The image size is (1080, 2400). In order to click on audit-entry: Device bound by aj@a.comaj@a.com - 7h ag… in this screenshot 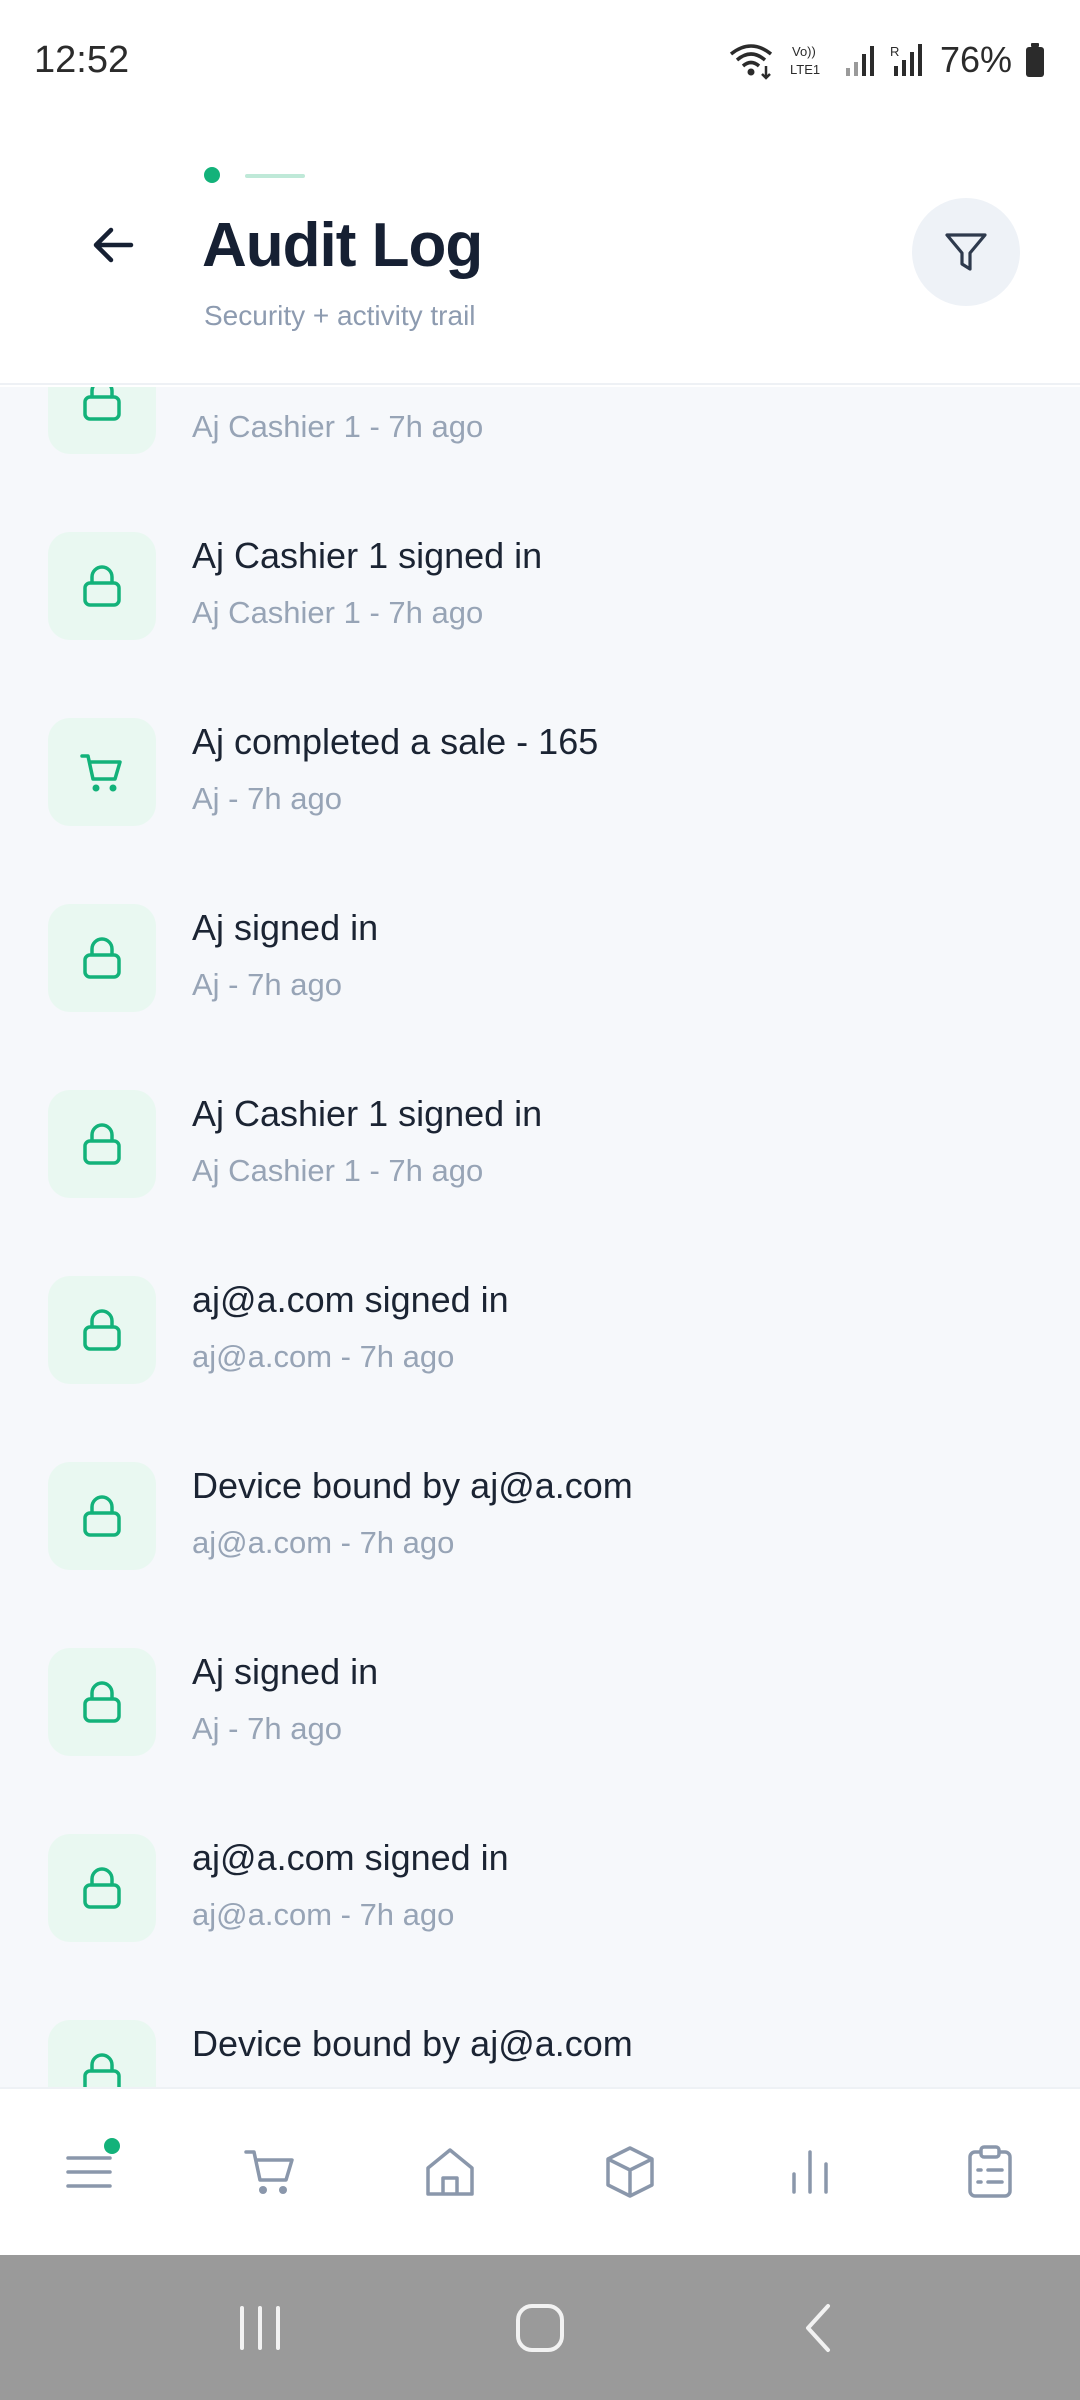, I will do `click(540, 2032)`.